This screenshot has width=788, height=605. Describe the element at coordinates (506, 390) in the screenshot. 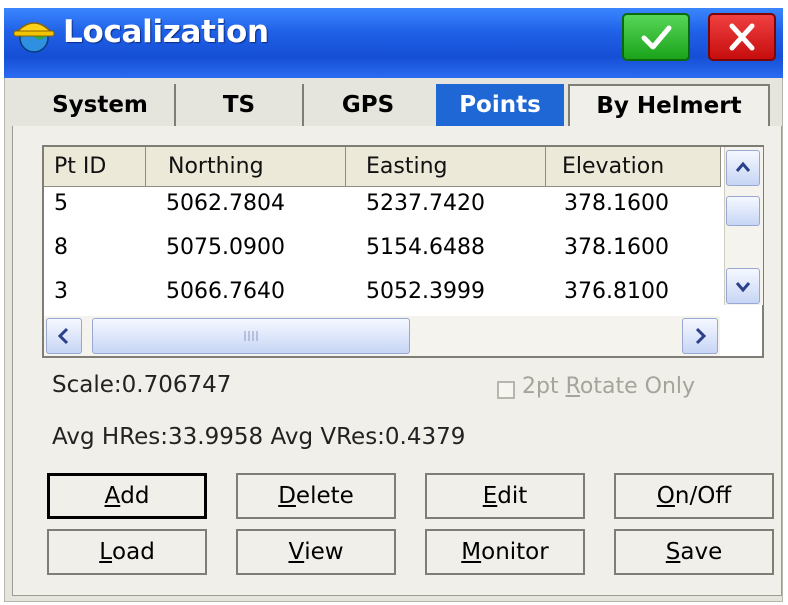

I see `rotate-only-checkbox` at that location.